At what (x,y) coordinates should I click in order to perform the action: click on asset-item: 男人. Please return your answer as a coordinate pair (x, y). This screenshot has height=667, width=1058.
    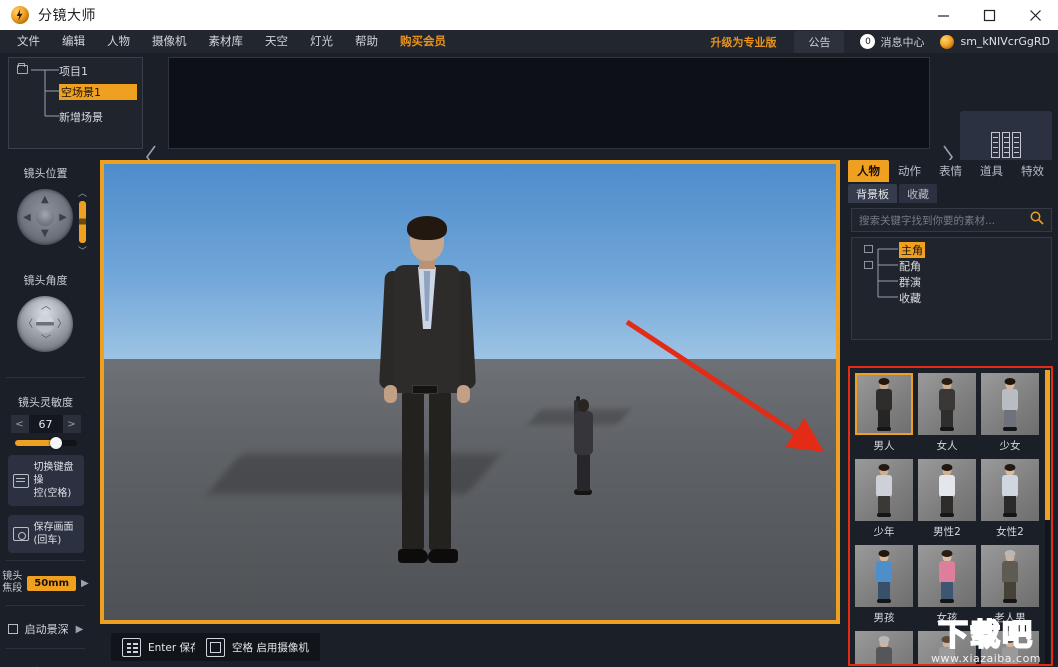
    Looking at the image, I should click on (884, 413).